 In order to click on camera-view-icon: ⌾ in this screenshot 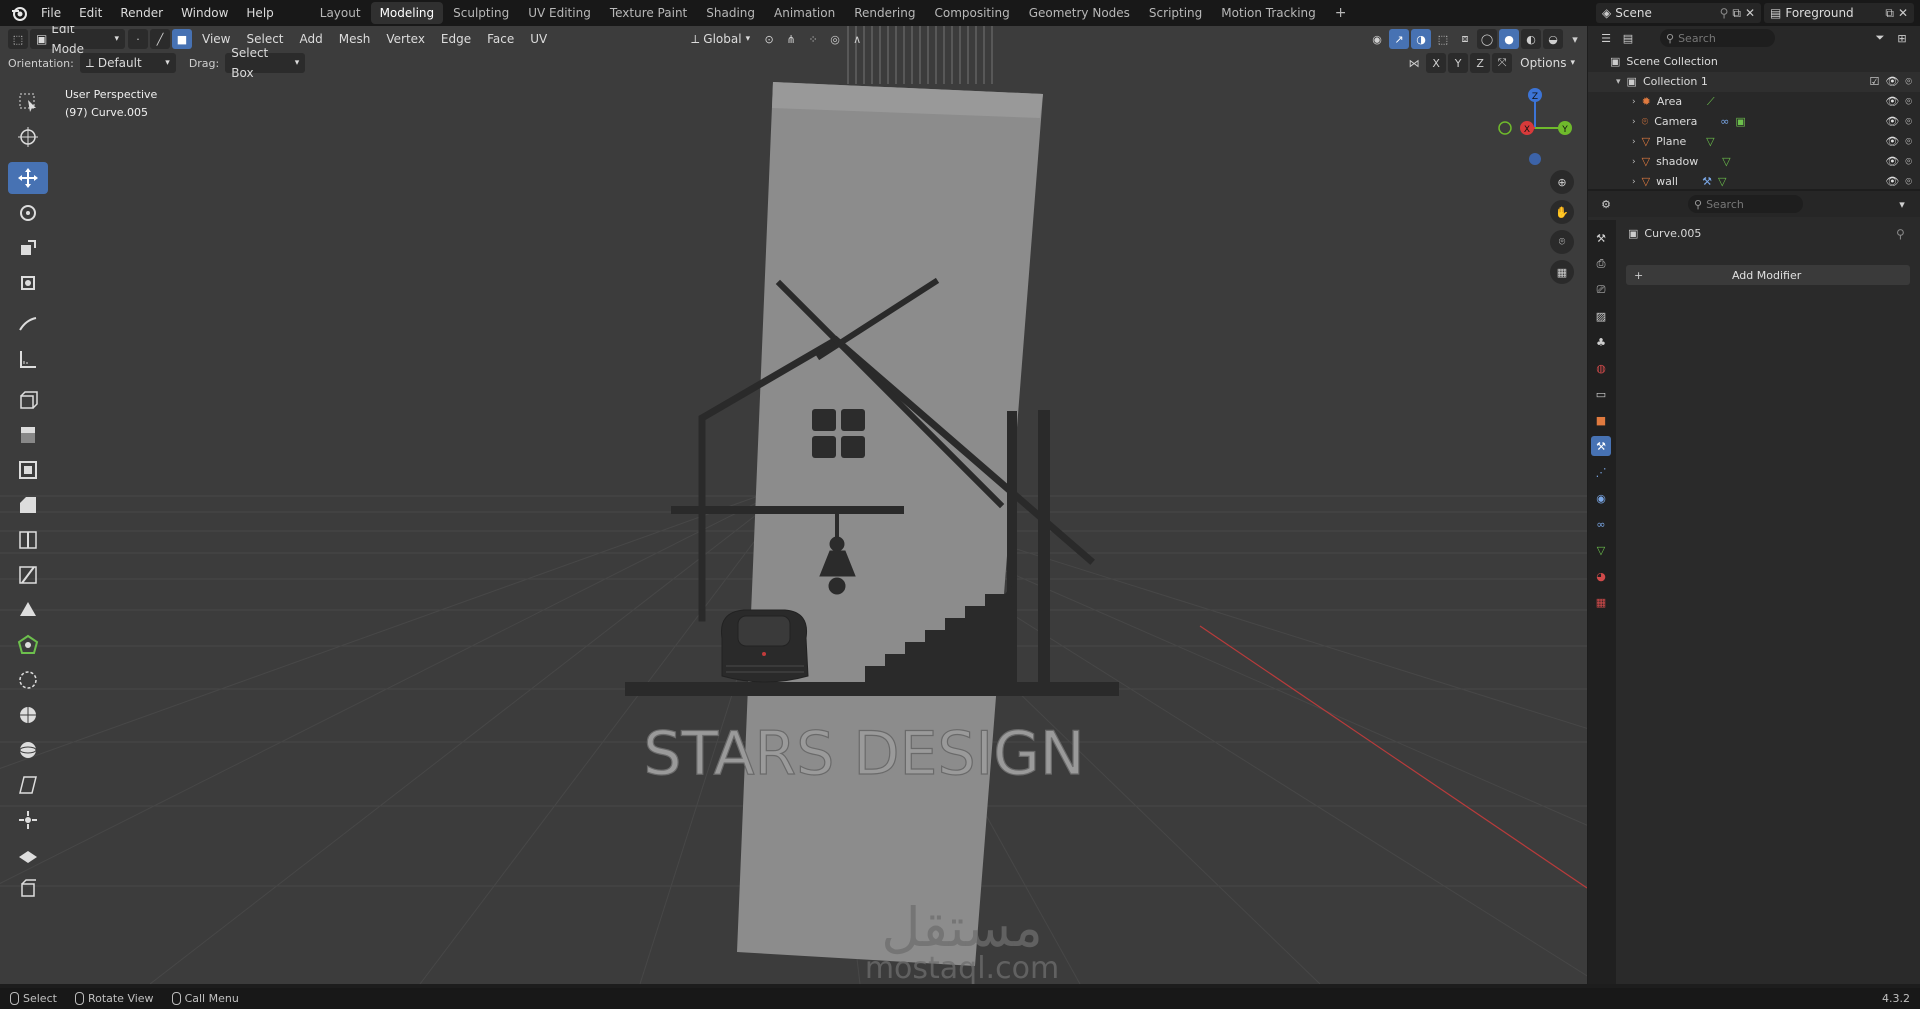, I will do `click(1562, 242)`.